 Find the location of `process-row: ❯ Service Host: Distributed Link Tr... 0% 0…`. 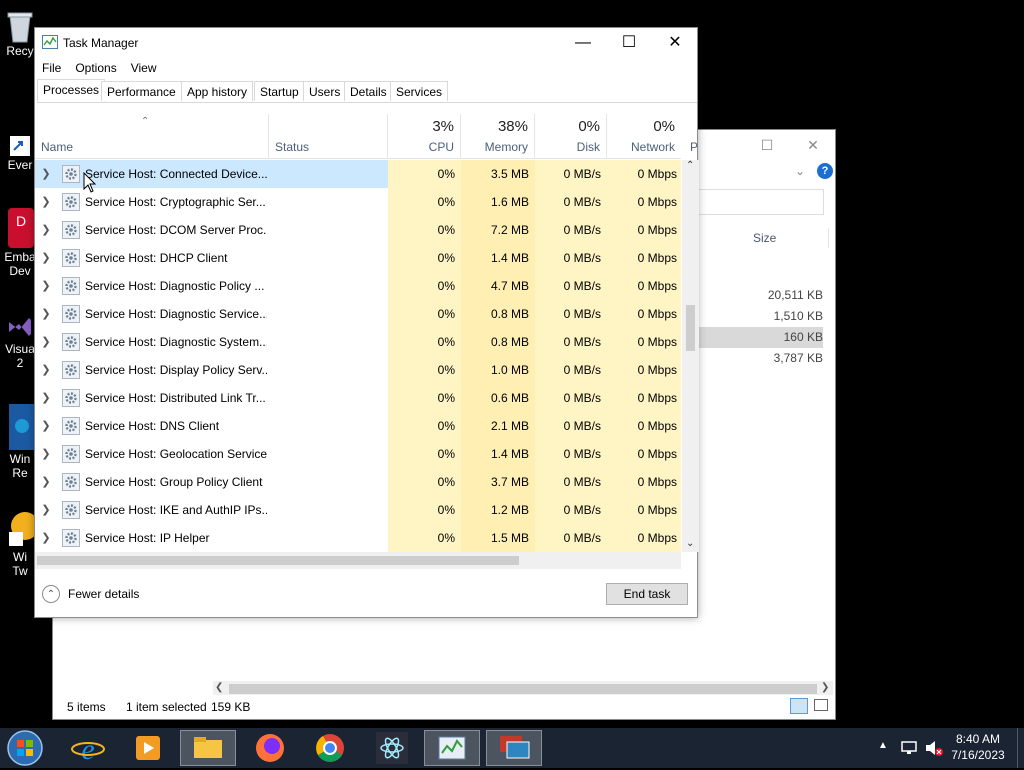

process-row: ❯ Service Host: Distributed Link Tr... 0% 0… is located at coordinates (358, 398).